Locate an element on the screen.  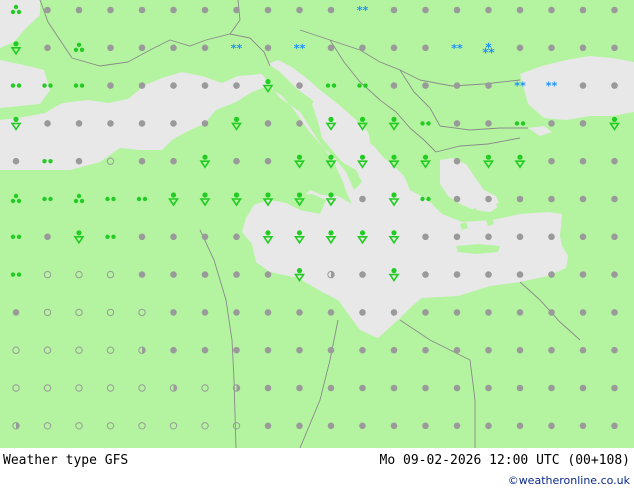
valid-time: Mo 09-02-2026 12:00 UTC (00+108) is located at coordinates (504, 460).